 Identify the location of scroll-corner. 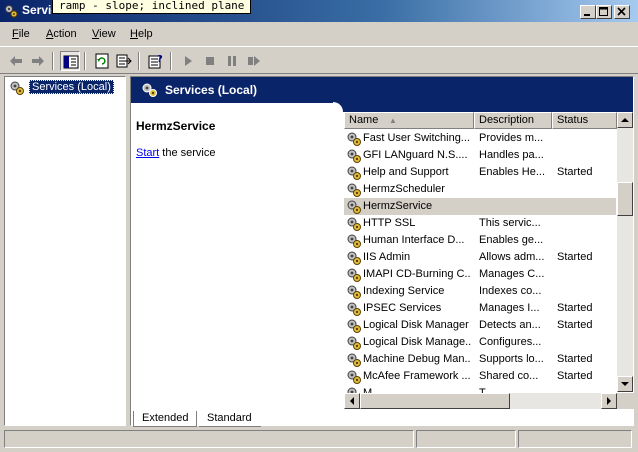
(625, 401).